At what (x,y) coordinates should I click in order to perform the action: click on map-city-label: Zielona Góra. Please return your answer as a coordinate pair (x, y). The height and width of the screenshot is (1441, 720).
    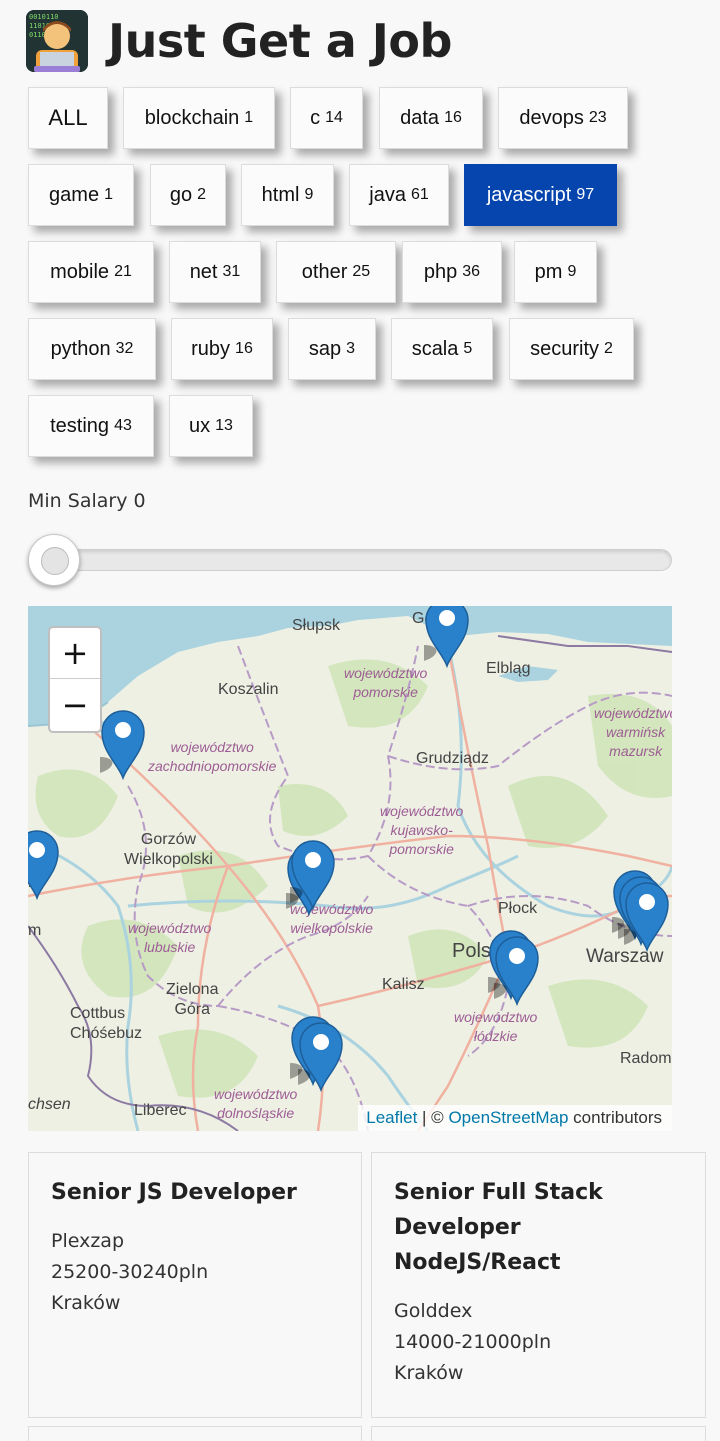
    Looking at the image, I should click on (192, 999).